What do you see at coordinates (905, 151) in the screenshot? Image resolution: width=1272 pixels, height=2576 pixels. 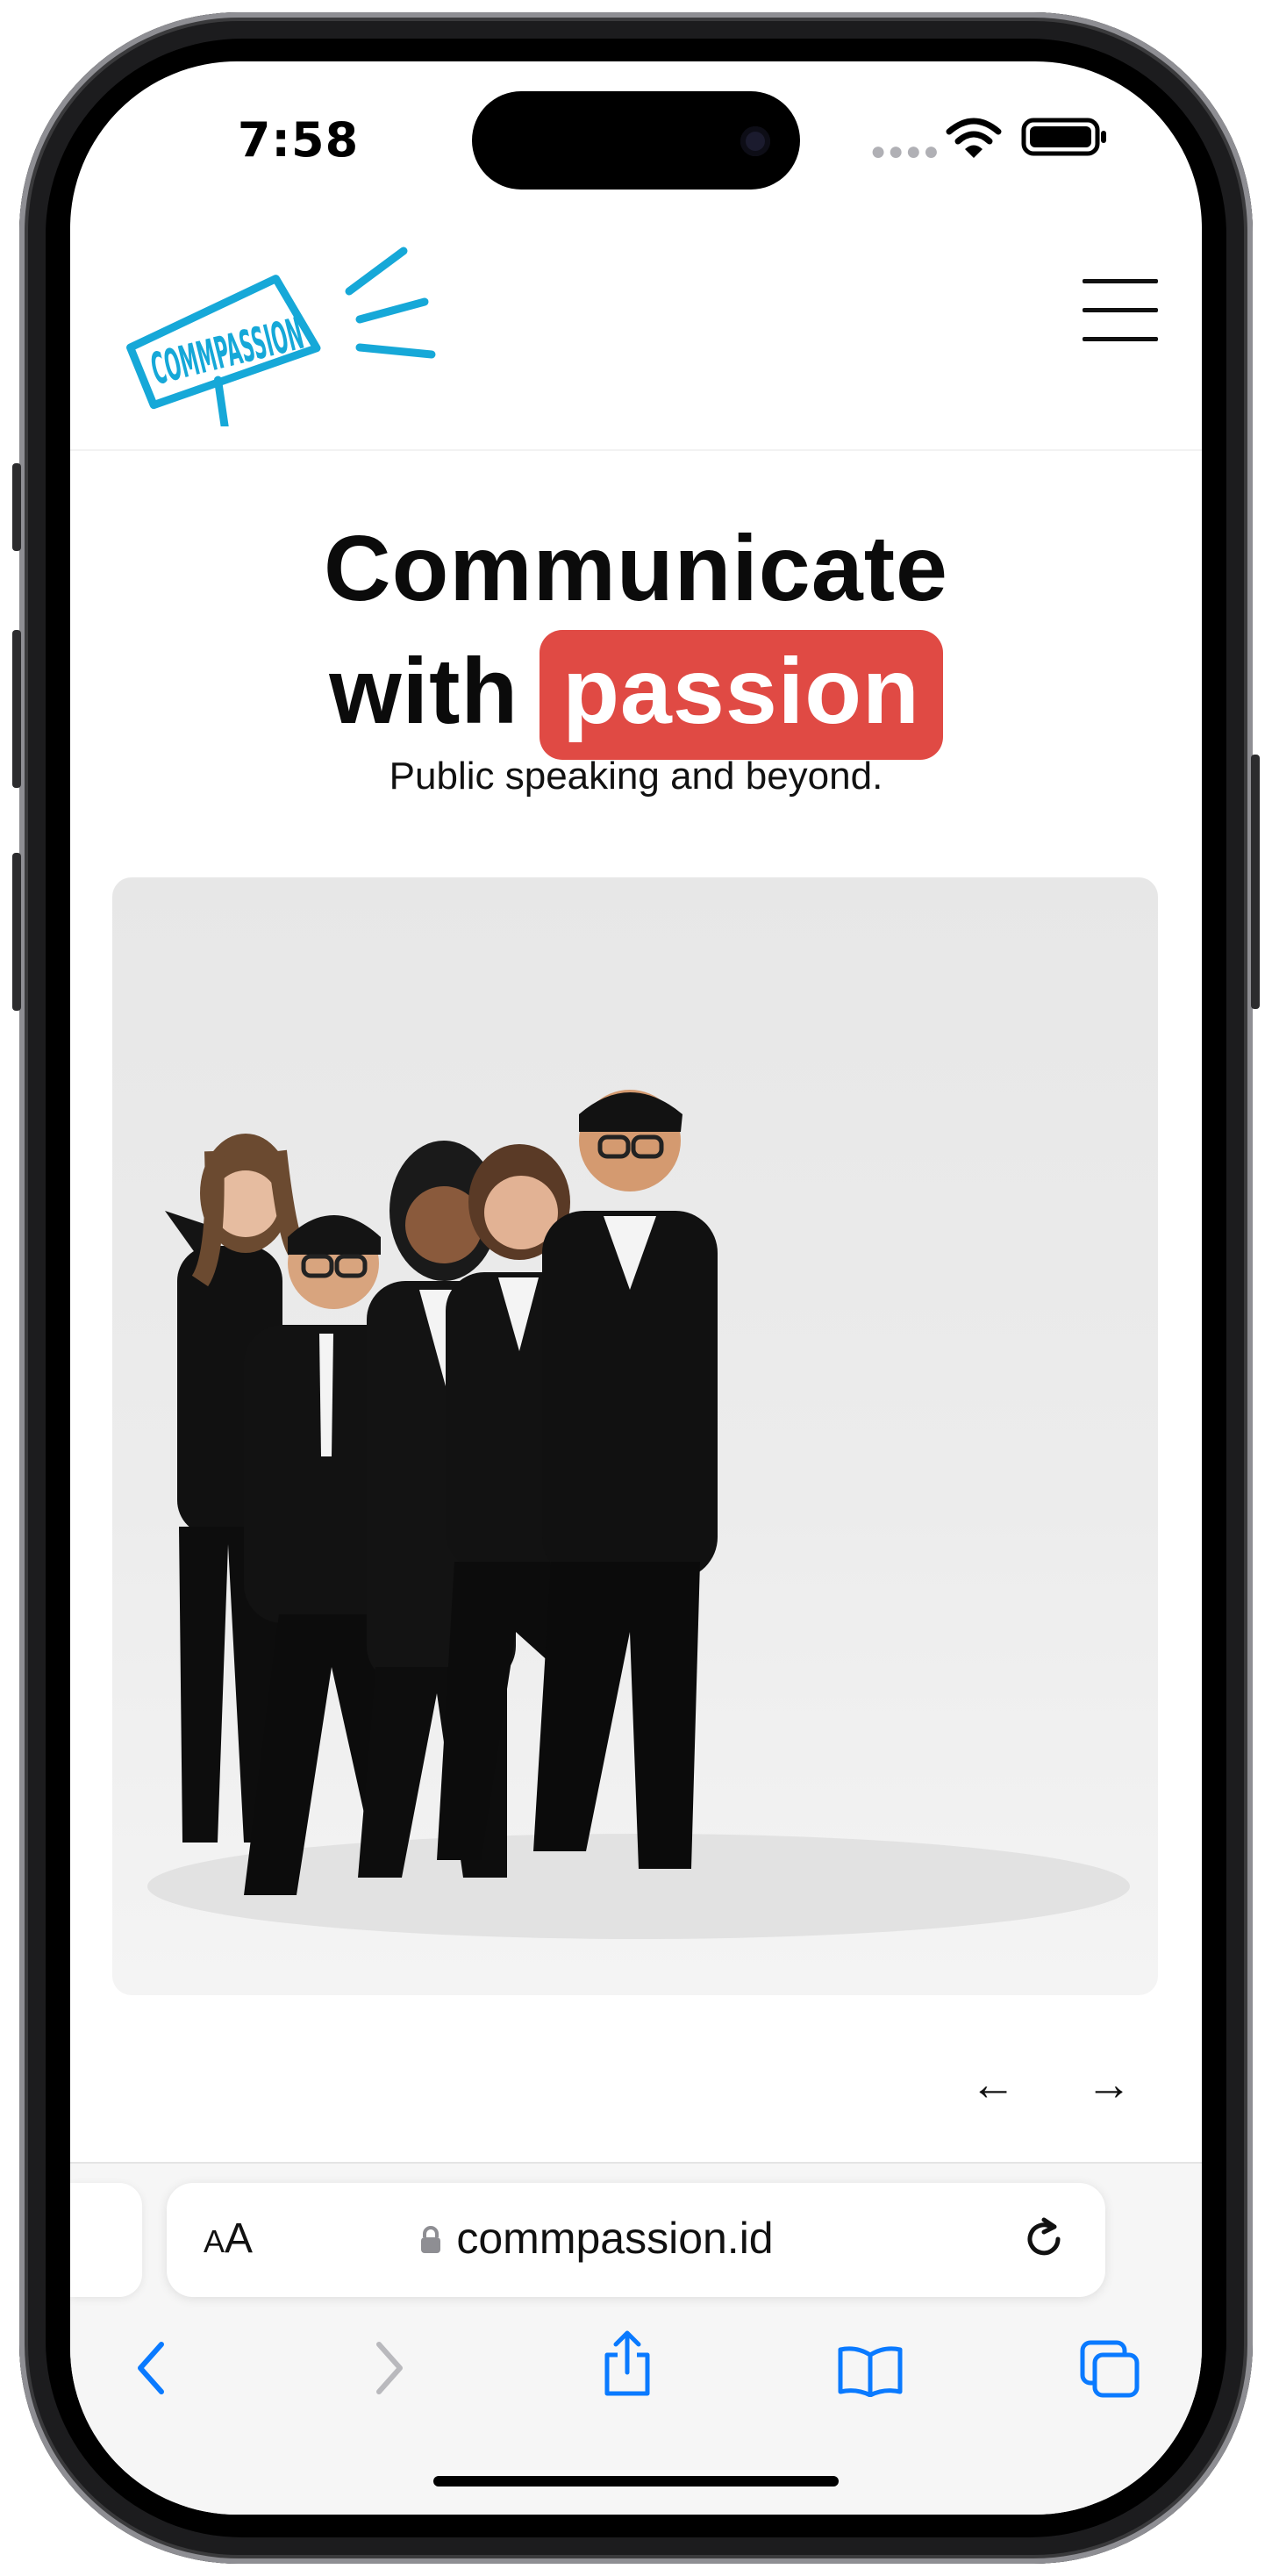 I see `signal-dots-icon: ●●●●` at bounding box center [905, 151].